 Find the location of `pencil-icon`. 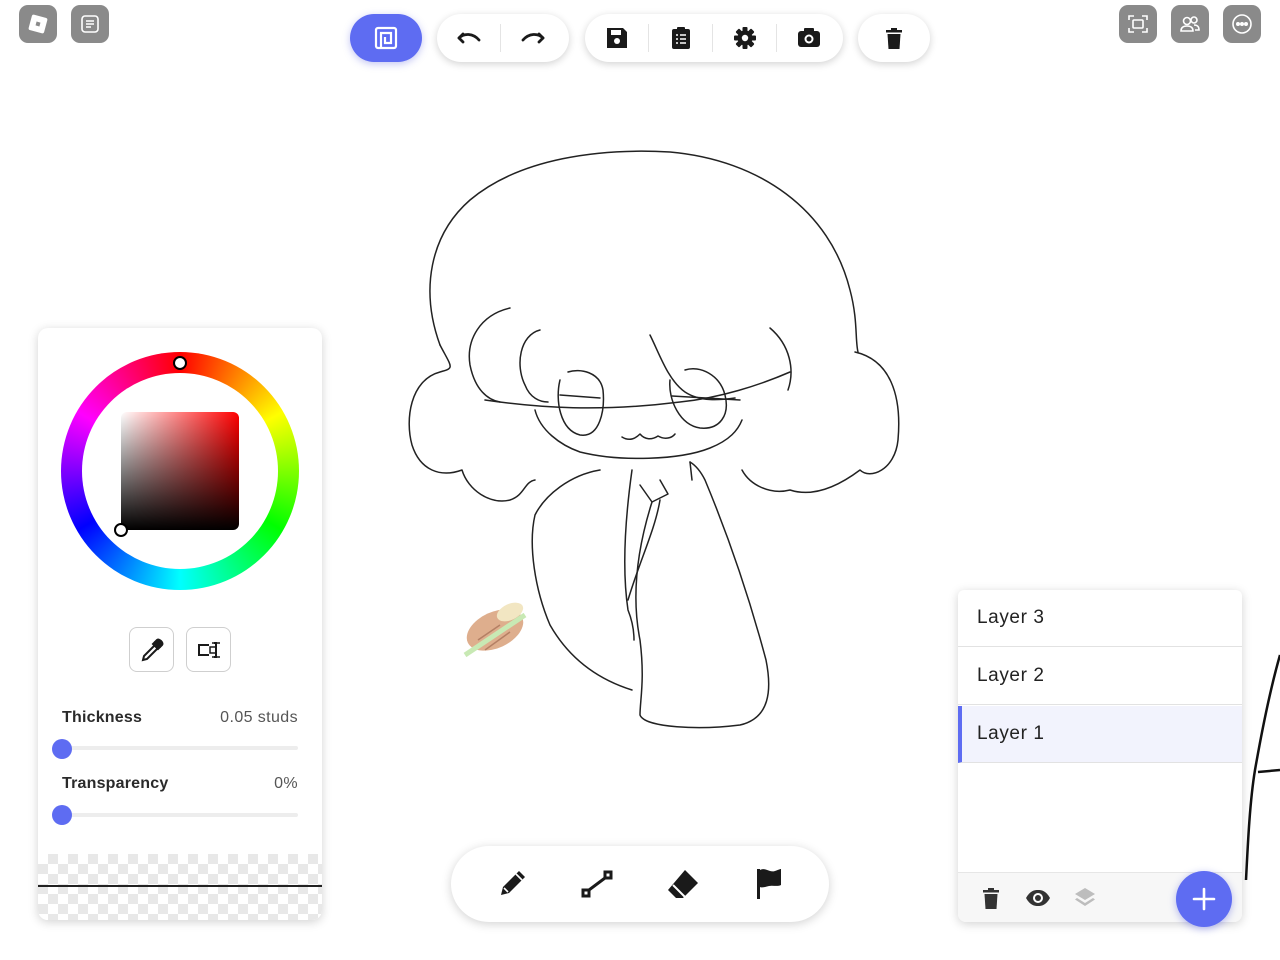

pencil-icon is located at coordinates (512, 883).